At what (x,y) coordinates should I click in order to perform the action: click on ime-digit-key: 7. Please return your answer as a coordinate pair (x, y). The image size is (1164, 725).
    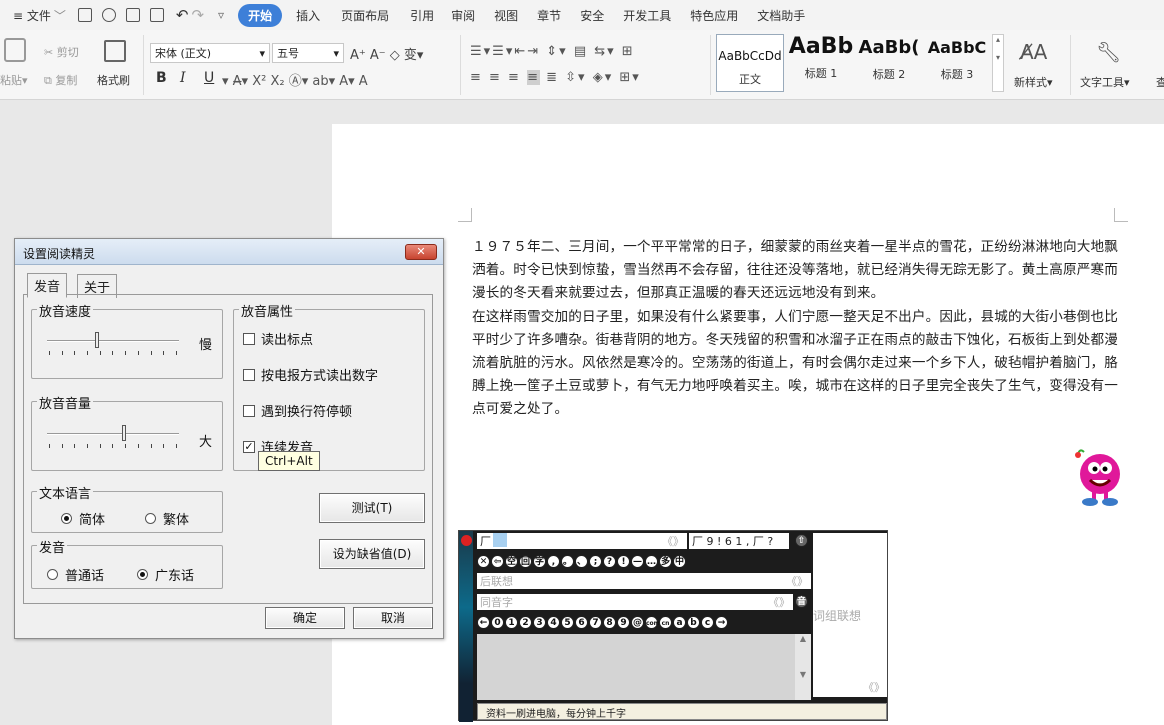
    Looking at the image, I should click on (595, 622).